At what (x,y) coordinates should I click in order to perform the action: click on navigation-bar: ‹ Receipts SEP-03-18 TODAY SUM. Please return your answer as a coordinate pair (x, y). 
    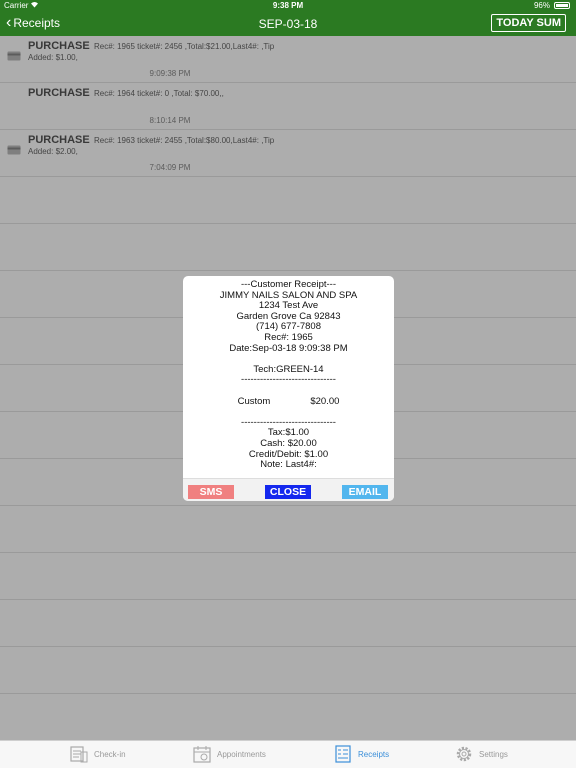
    Looking at the image, I should click on (288, 24).